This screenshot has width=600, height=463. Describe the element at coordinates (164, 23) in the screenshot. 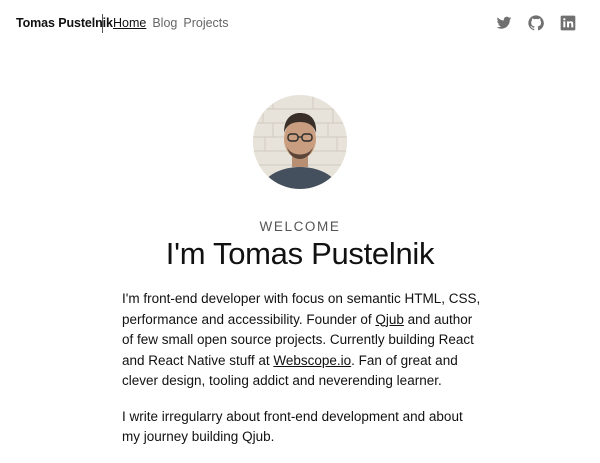

I see `nav-blog: Blog` at that location.